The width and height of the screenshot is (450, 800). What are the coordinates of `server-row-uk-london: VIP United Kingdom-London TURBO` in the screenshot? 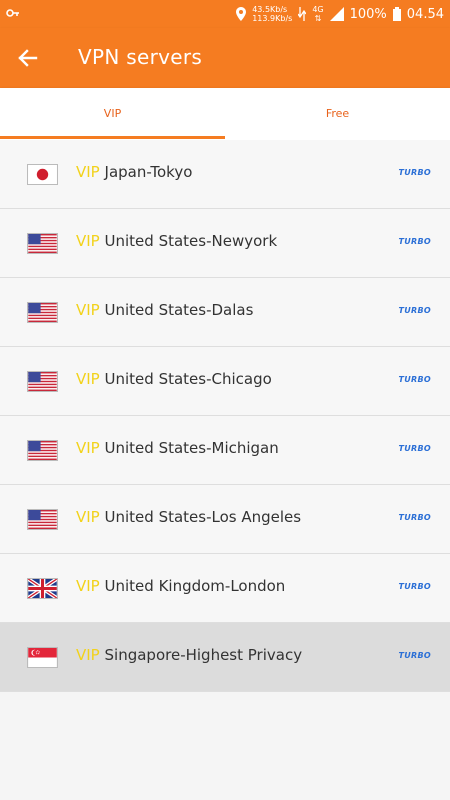 It's located at (225, 588).